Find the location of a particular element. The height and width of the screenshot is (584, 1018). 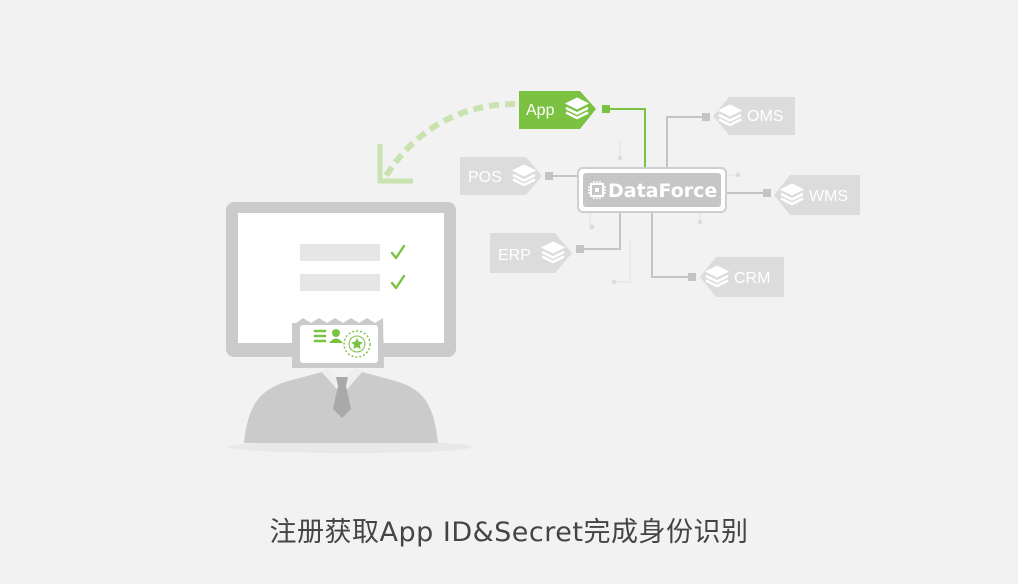

connector-oms is located at coordinates (686, 142).